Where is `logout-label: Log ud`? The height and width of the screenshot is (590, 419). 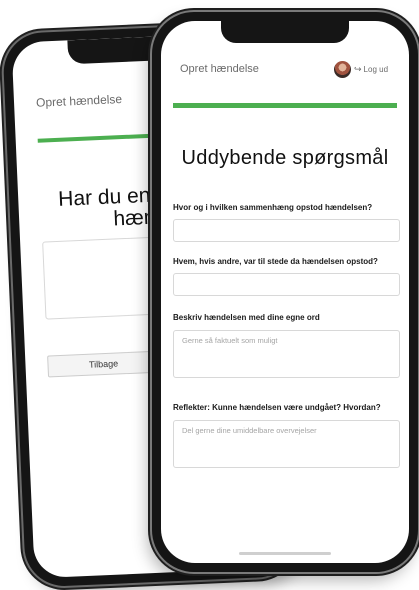
logout-label: Log ud is located at coordinates (376, 69).